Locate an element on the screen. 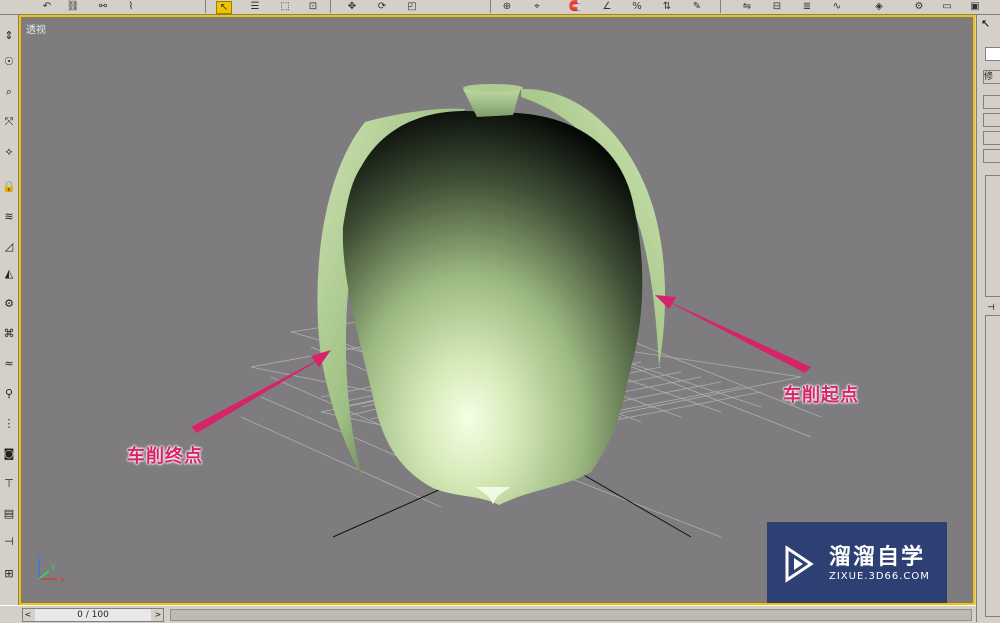 Image resolution: width=1000 pixels, height=623 pixels. orbit-icon: ☉ is located at coordinates (9, 62).